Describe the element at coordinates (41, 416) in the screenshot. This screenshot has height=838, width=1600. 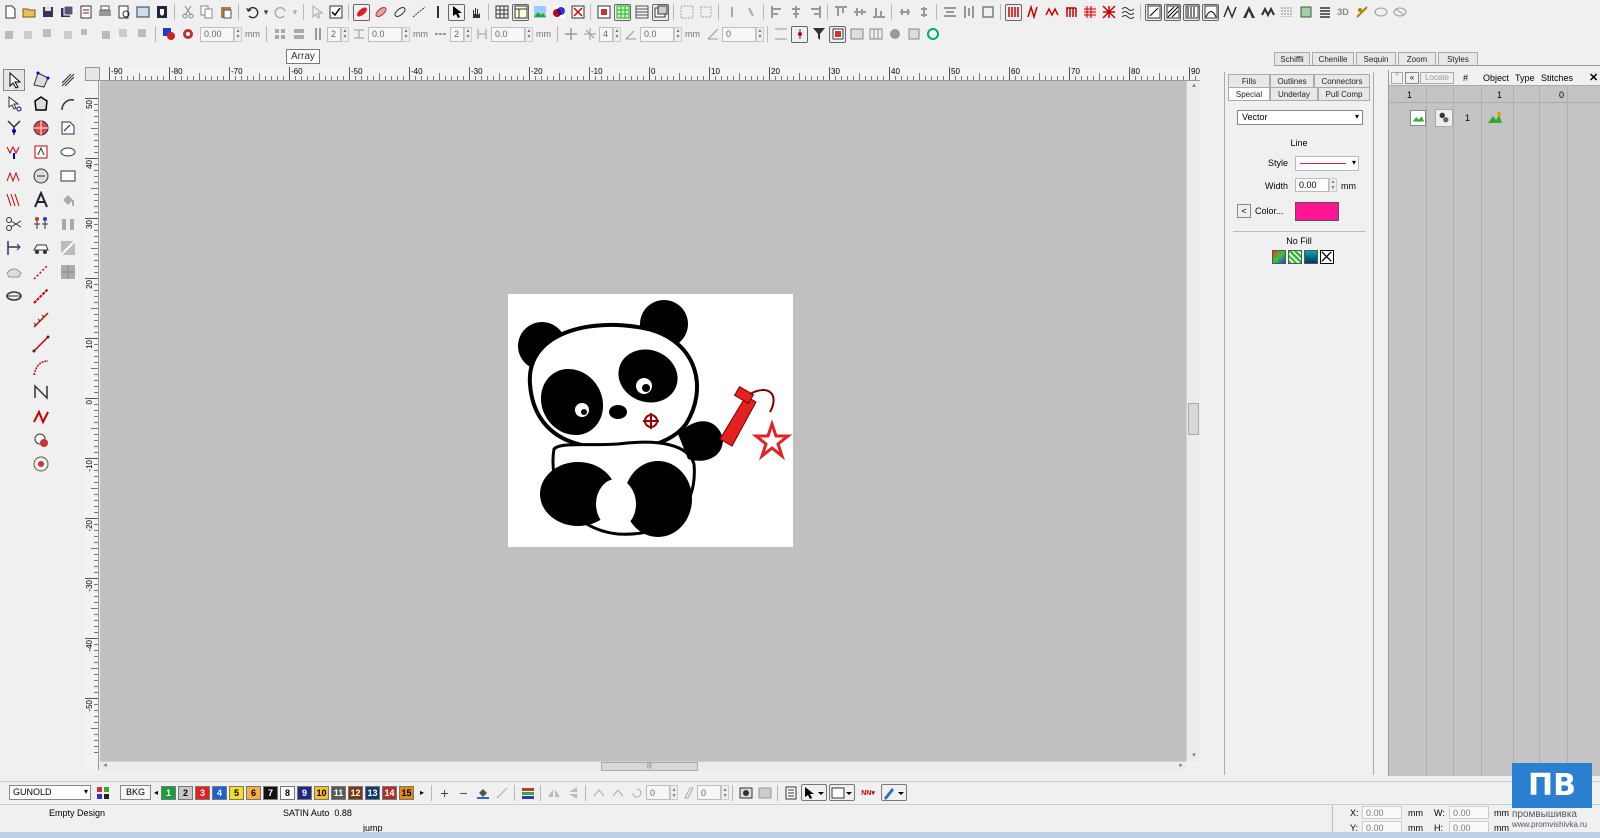
I see `freehand-icon` at that location.